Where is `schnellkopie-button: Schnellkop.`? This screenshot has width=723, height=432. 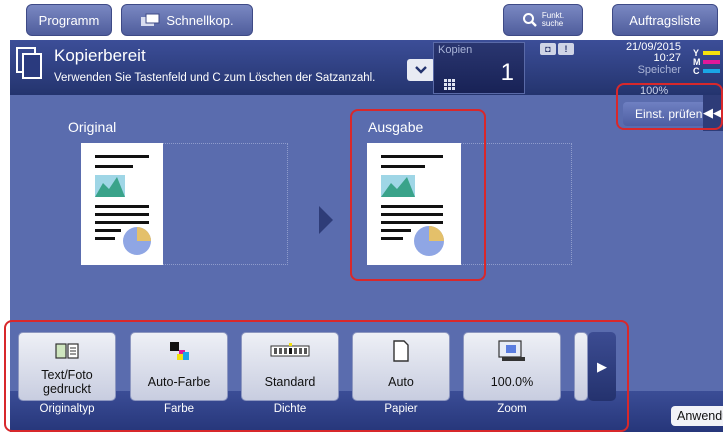 schnellkopie-button: Schnellkop. is located at coordinates (187, 20).